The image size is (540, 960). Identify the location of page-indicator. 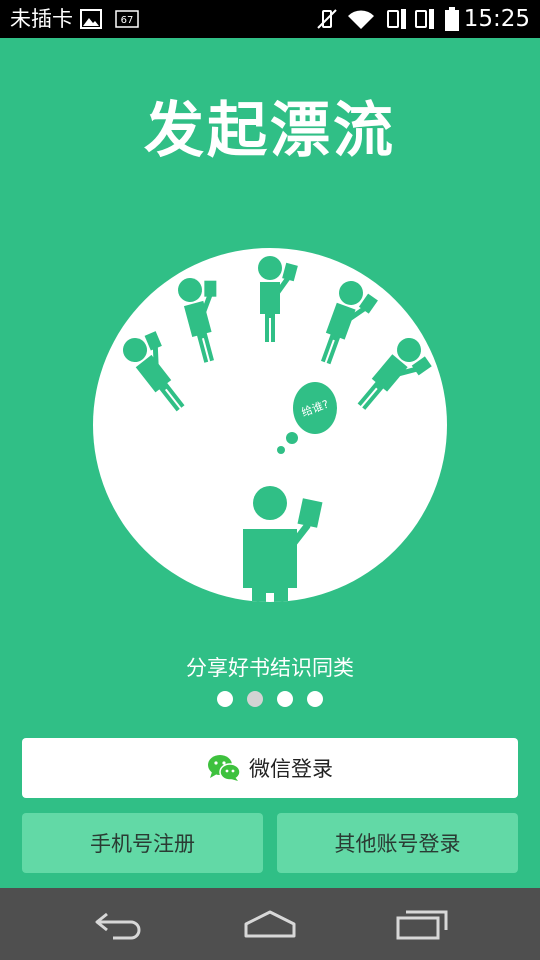
(270, 699).